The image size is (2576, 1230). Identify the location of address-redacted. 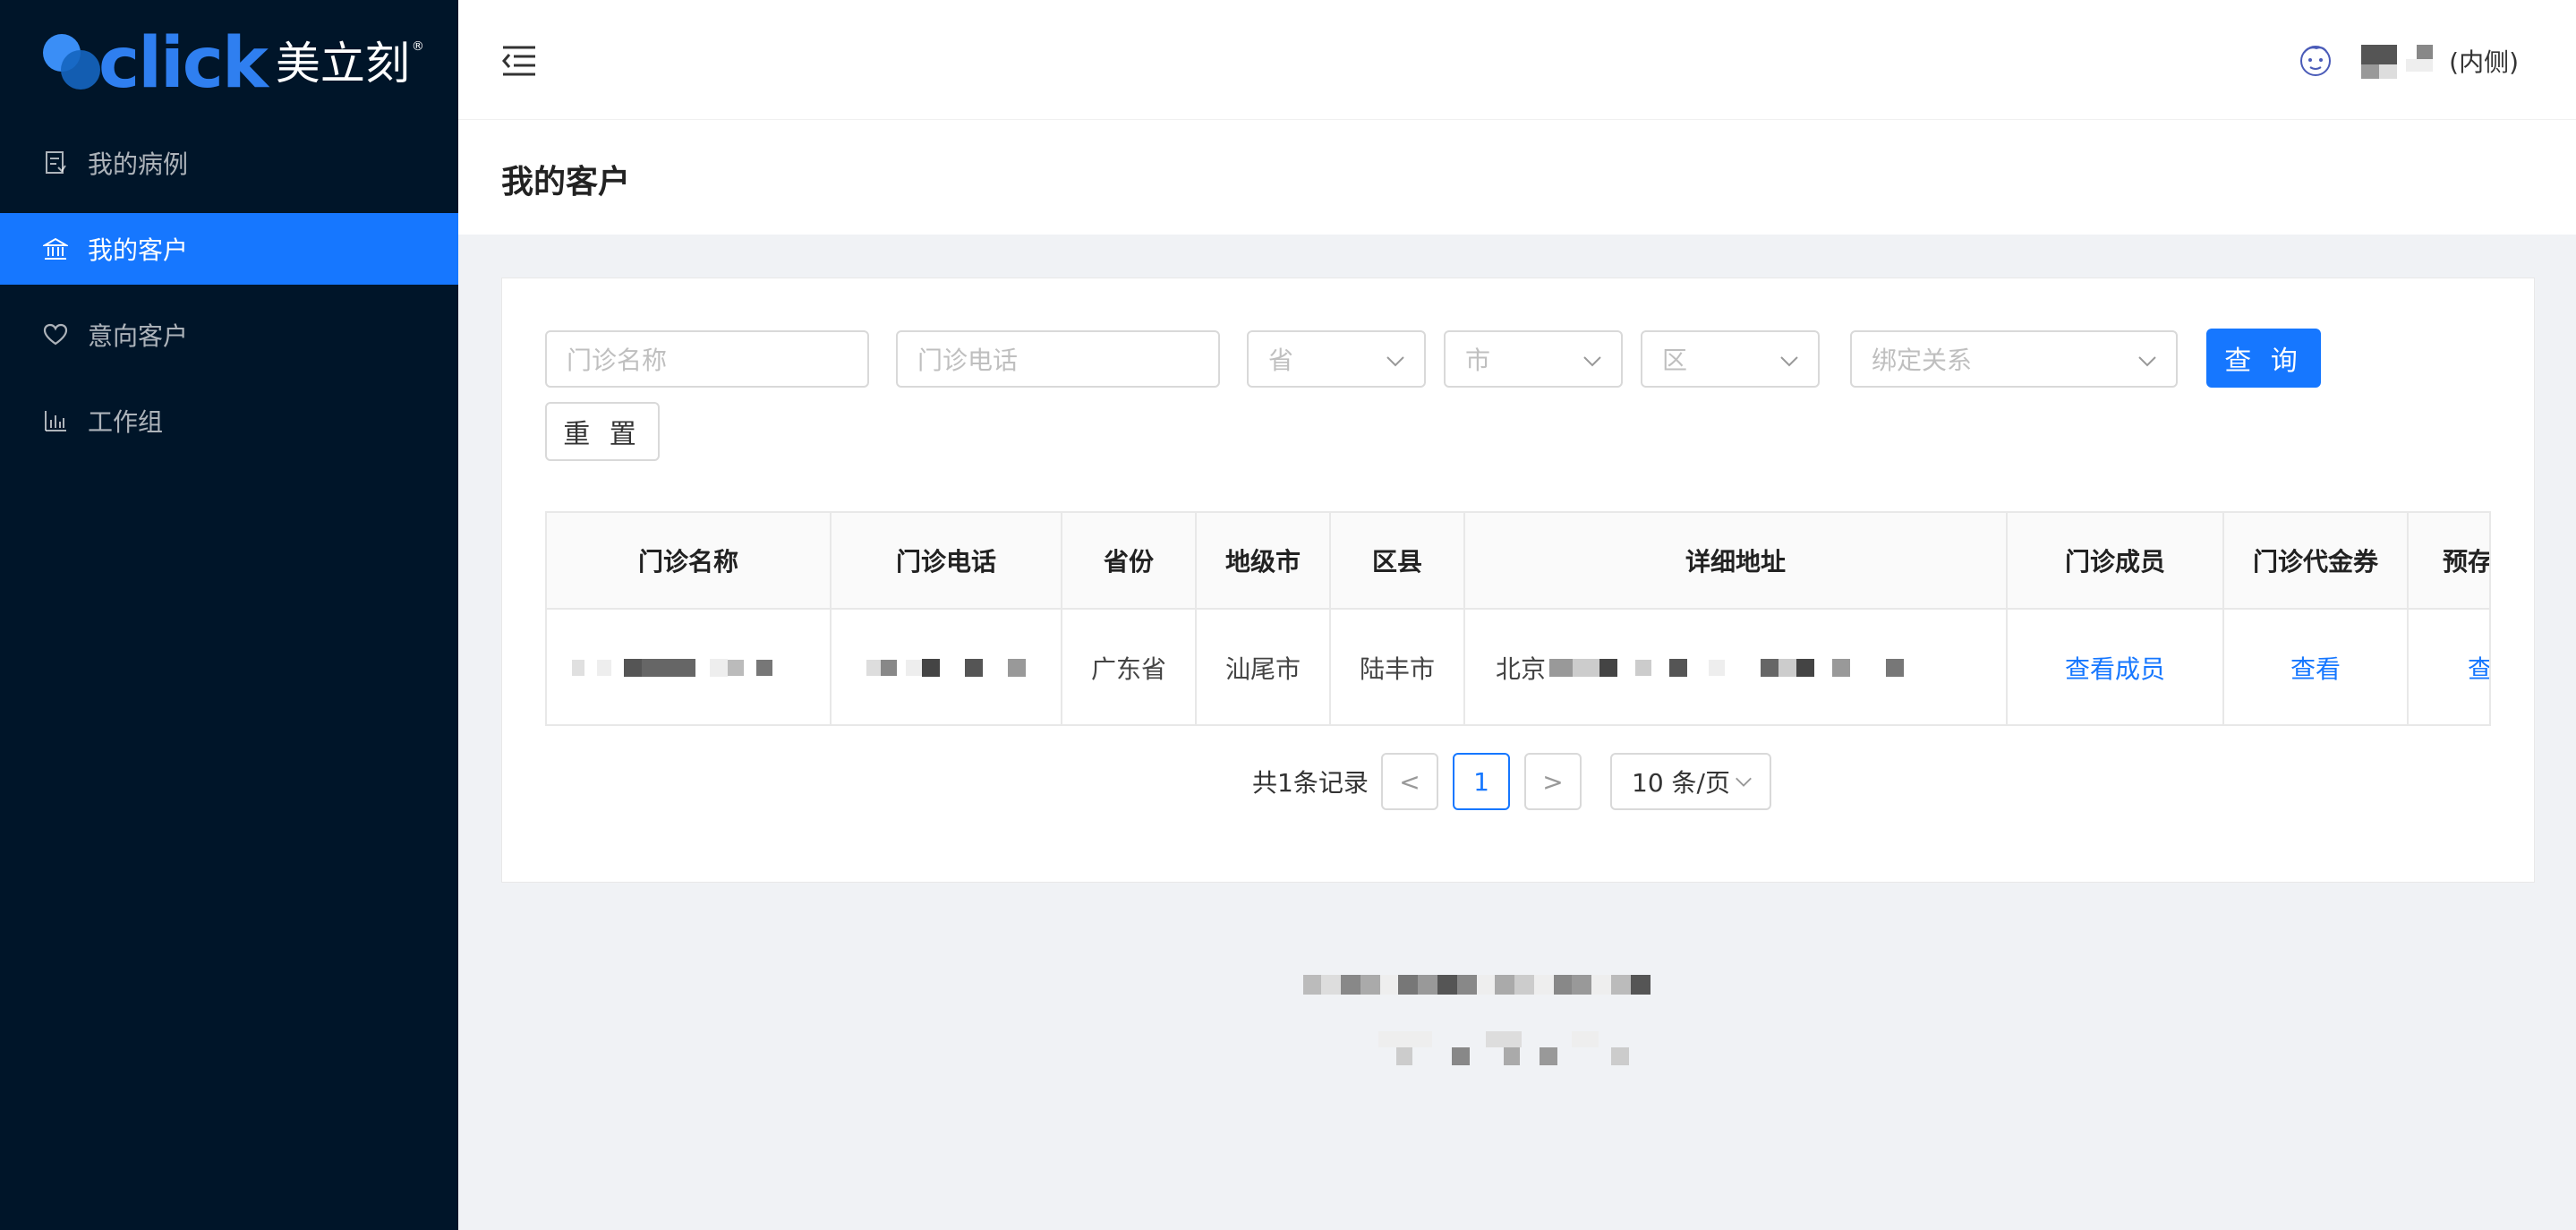
(1727, 668).